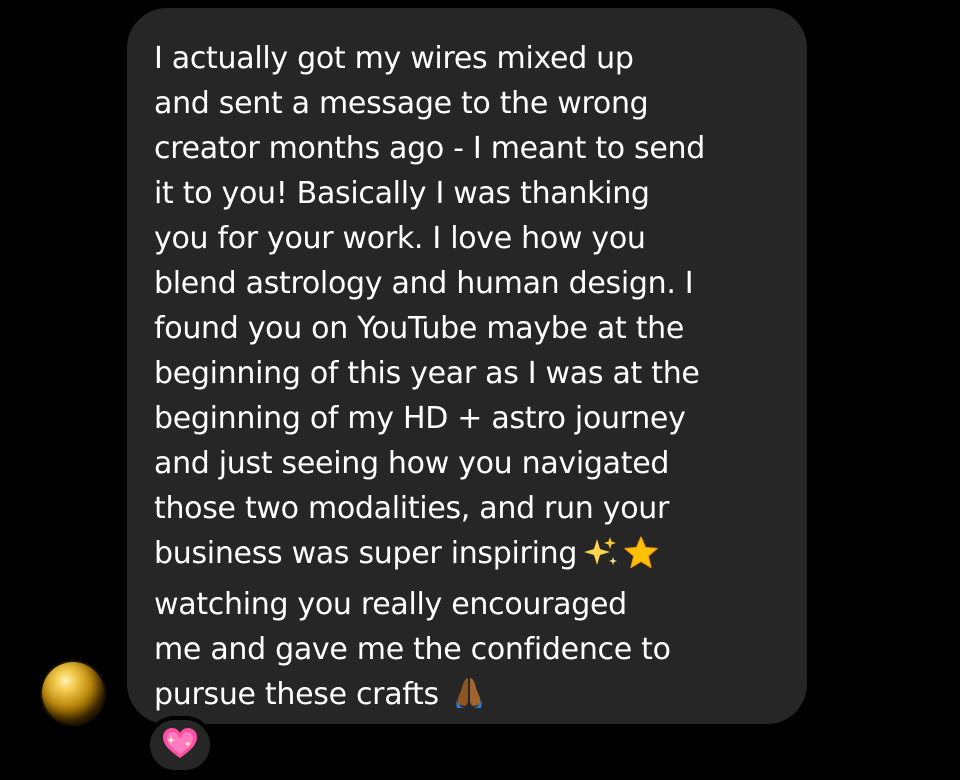  What do you see at coordinates (366, 553) in the screenshot?
I see `message-line: business was super inspiring` at bounding box center [366, 553].